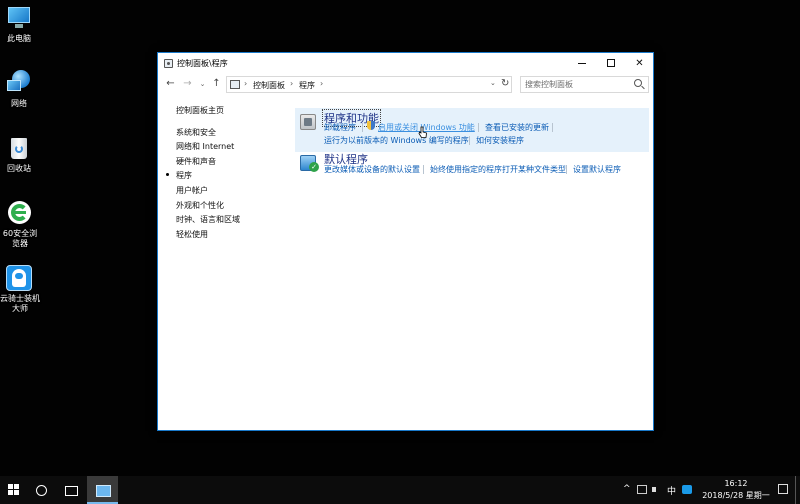 This screenshot has width=800, height=504. What do you see at coordinates (20, 238) in the screenshot?
I see `desktop-icon-label: 60安全浏览器` at bounding box center [20, 238].